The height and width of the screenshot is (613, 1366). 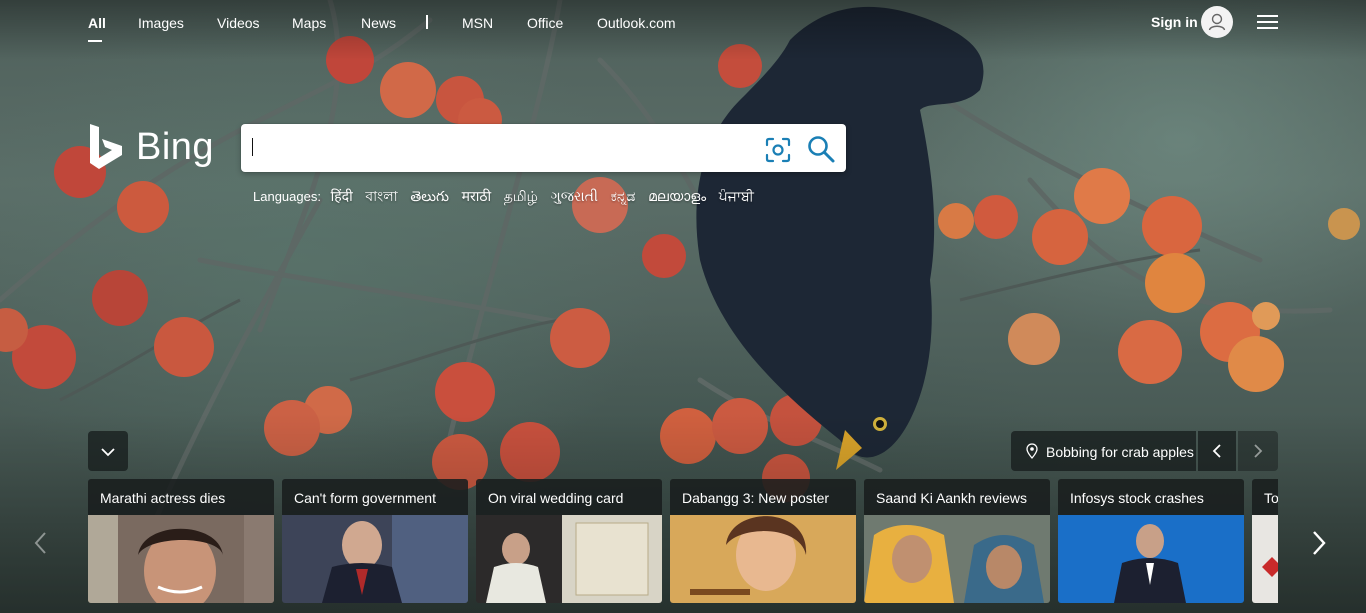 I want to click on news-card: Can't form government, so click(x=375, y=541).